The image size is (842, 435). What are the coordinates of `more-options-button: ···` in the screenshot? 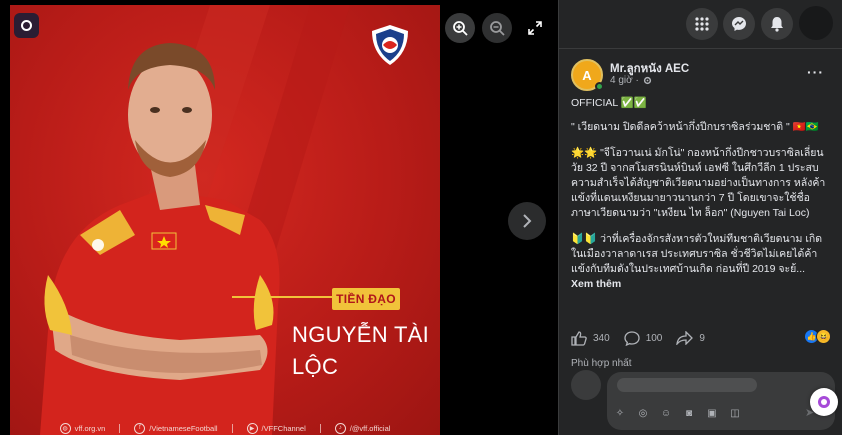 It's located at (817, 72).